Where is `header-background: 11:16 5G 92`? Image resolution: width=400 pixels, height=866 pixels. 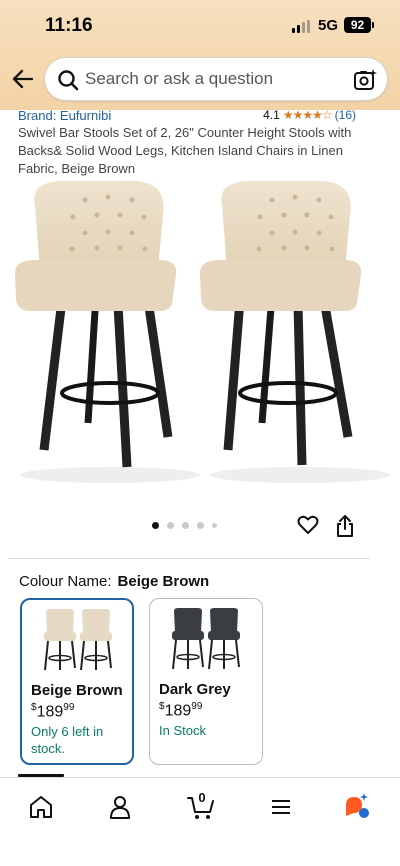 header-background: 11:16 5G 92 is located at coordinates (200, 55).